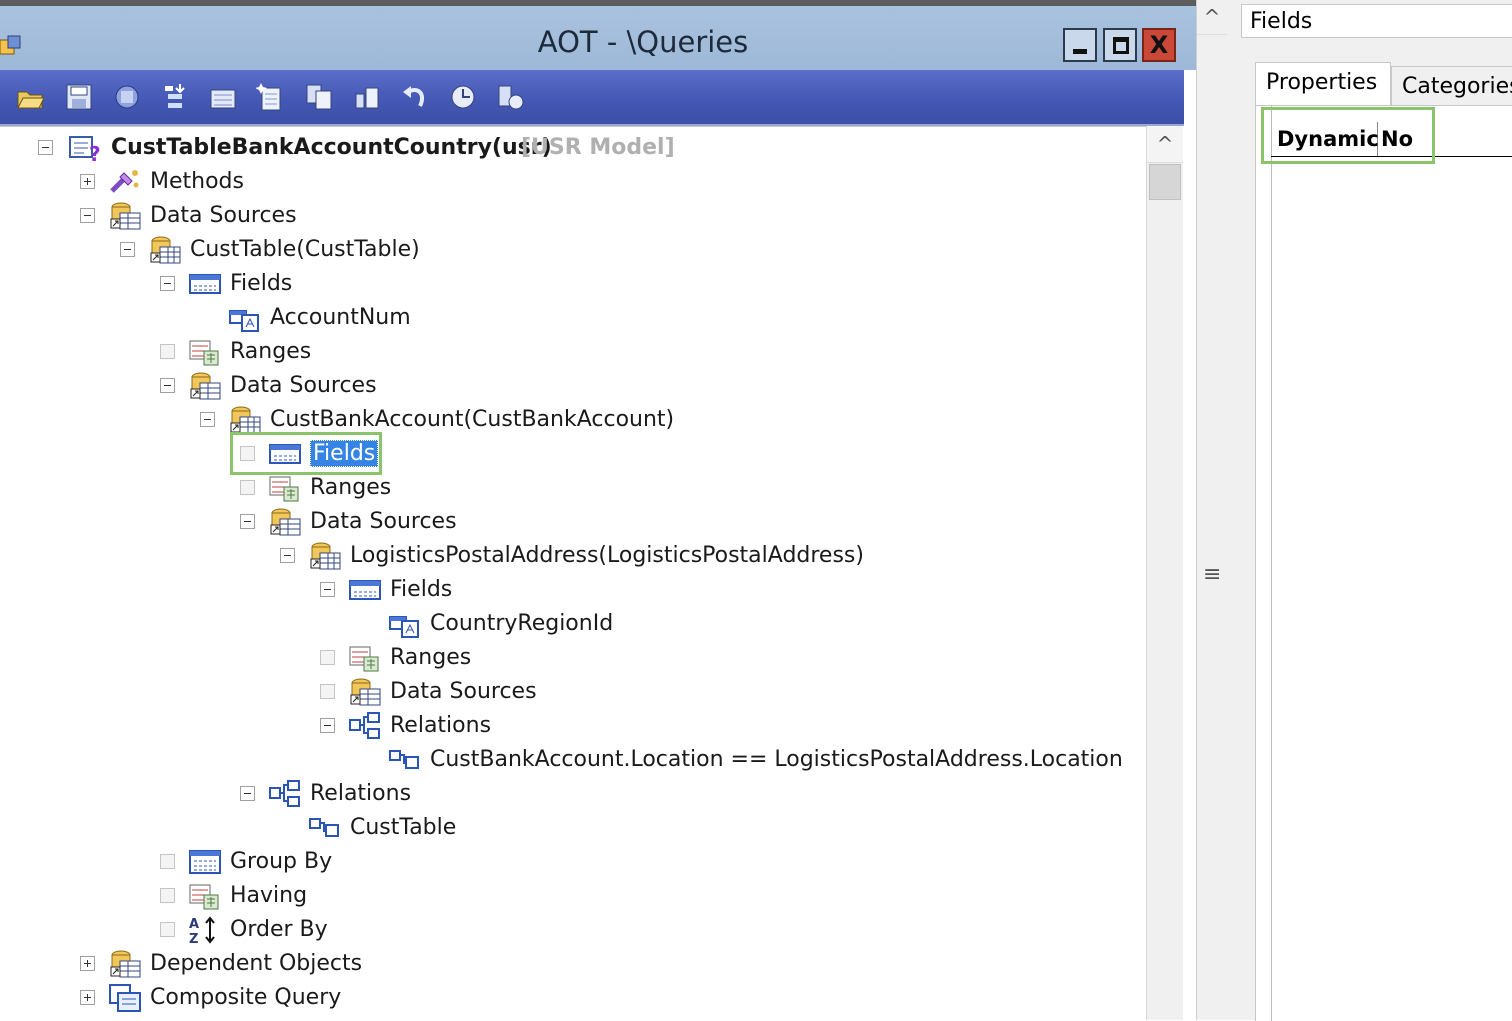  I want to click on grip-icon: ≡, so click(1212, 574).